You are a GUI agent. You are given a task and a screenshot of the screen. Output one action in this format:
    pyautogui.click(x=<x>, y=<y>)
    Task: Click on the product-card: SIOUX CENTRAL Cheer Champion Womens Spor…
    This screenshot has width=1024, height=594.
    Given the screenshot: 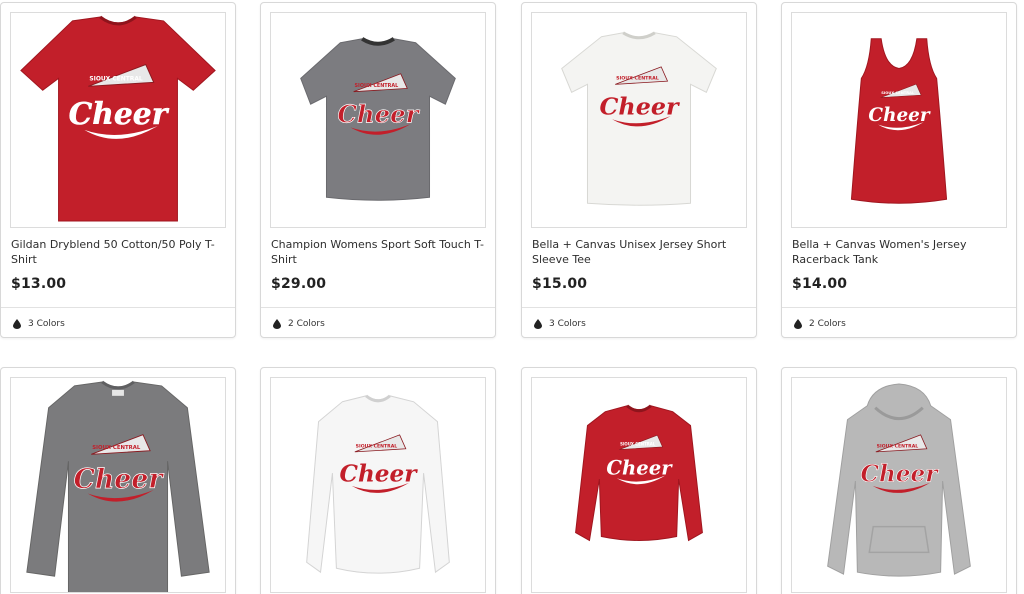 What is the action you would take?
    pyautogui.click(x=378, y=170)
    